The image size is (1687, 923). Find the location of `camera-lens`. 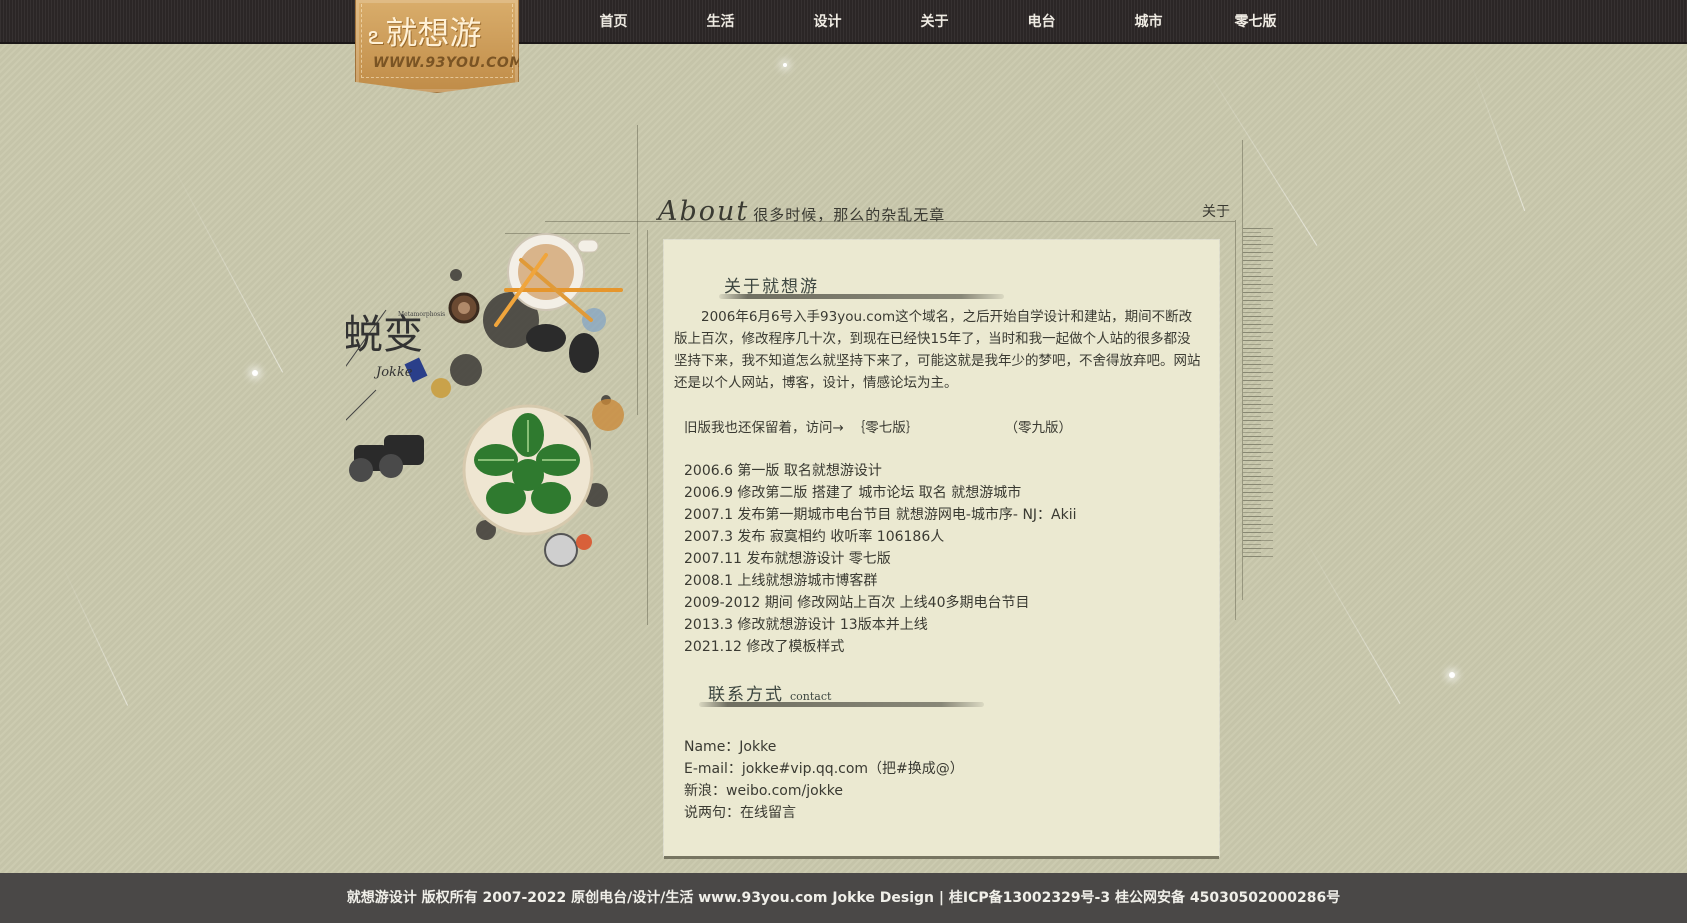

camera-lens is located at coordinates (464, 308).